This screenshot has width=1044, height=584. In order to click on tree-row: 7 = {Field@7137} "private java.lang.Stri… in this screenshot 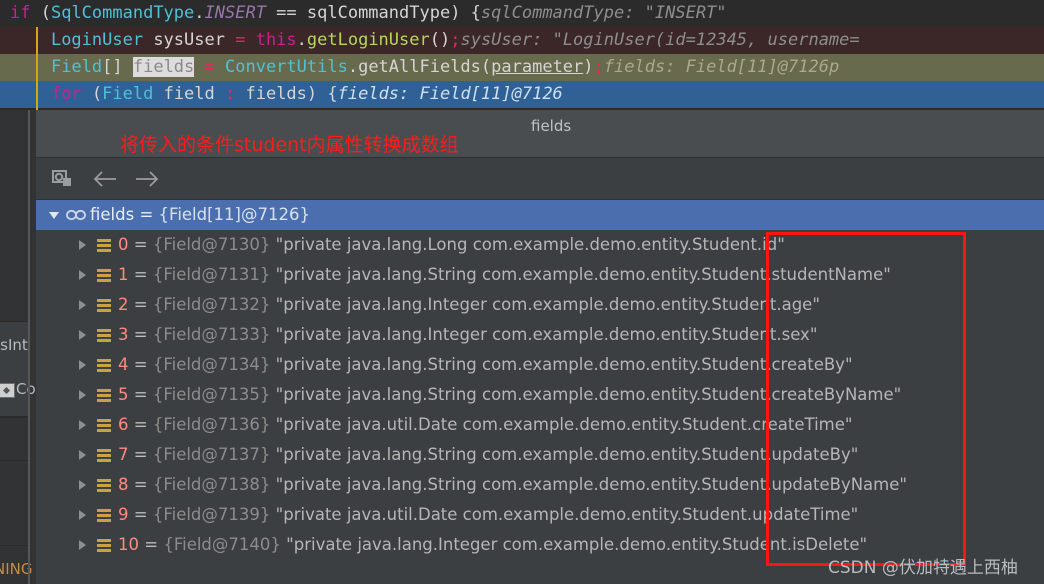, I will do `click(540, 455)`.